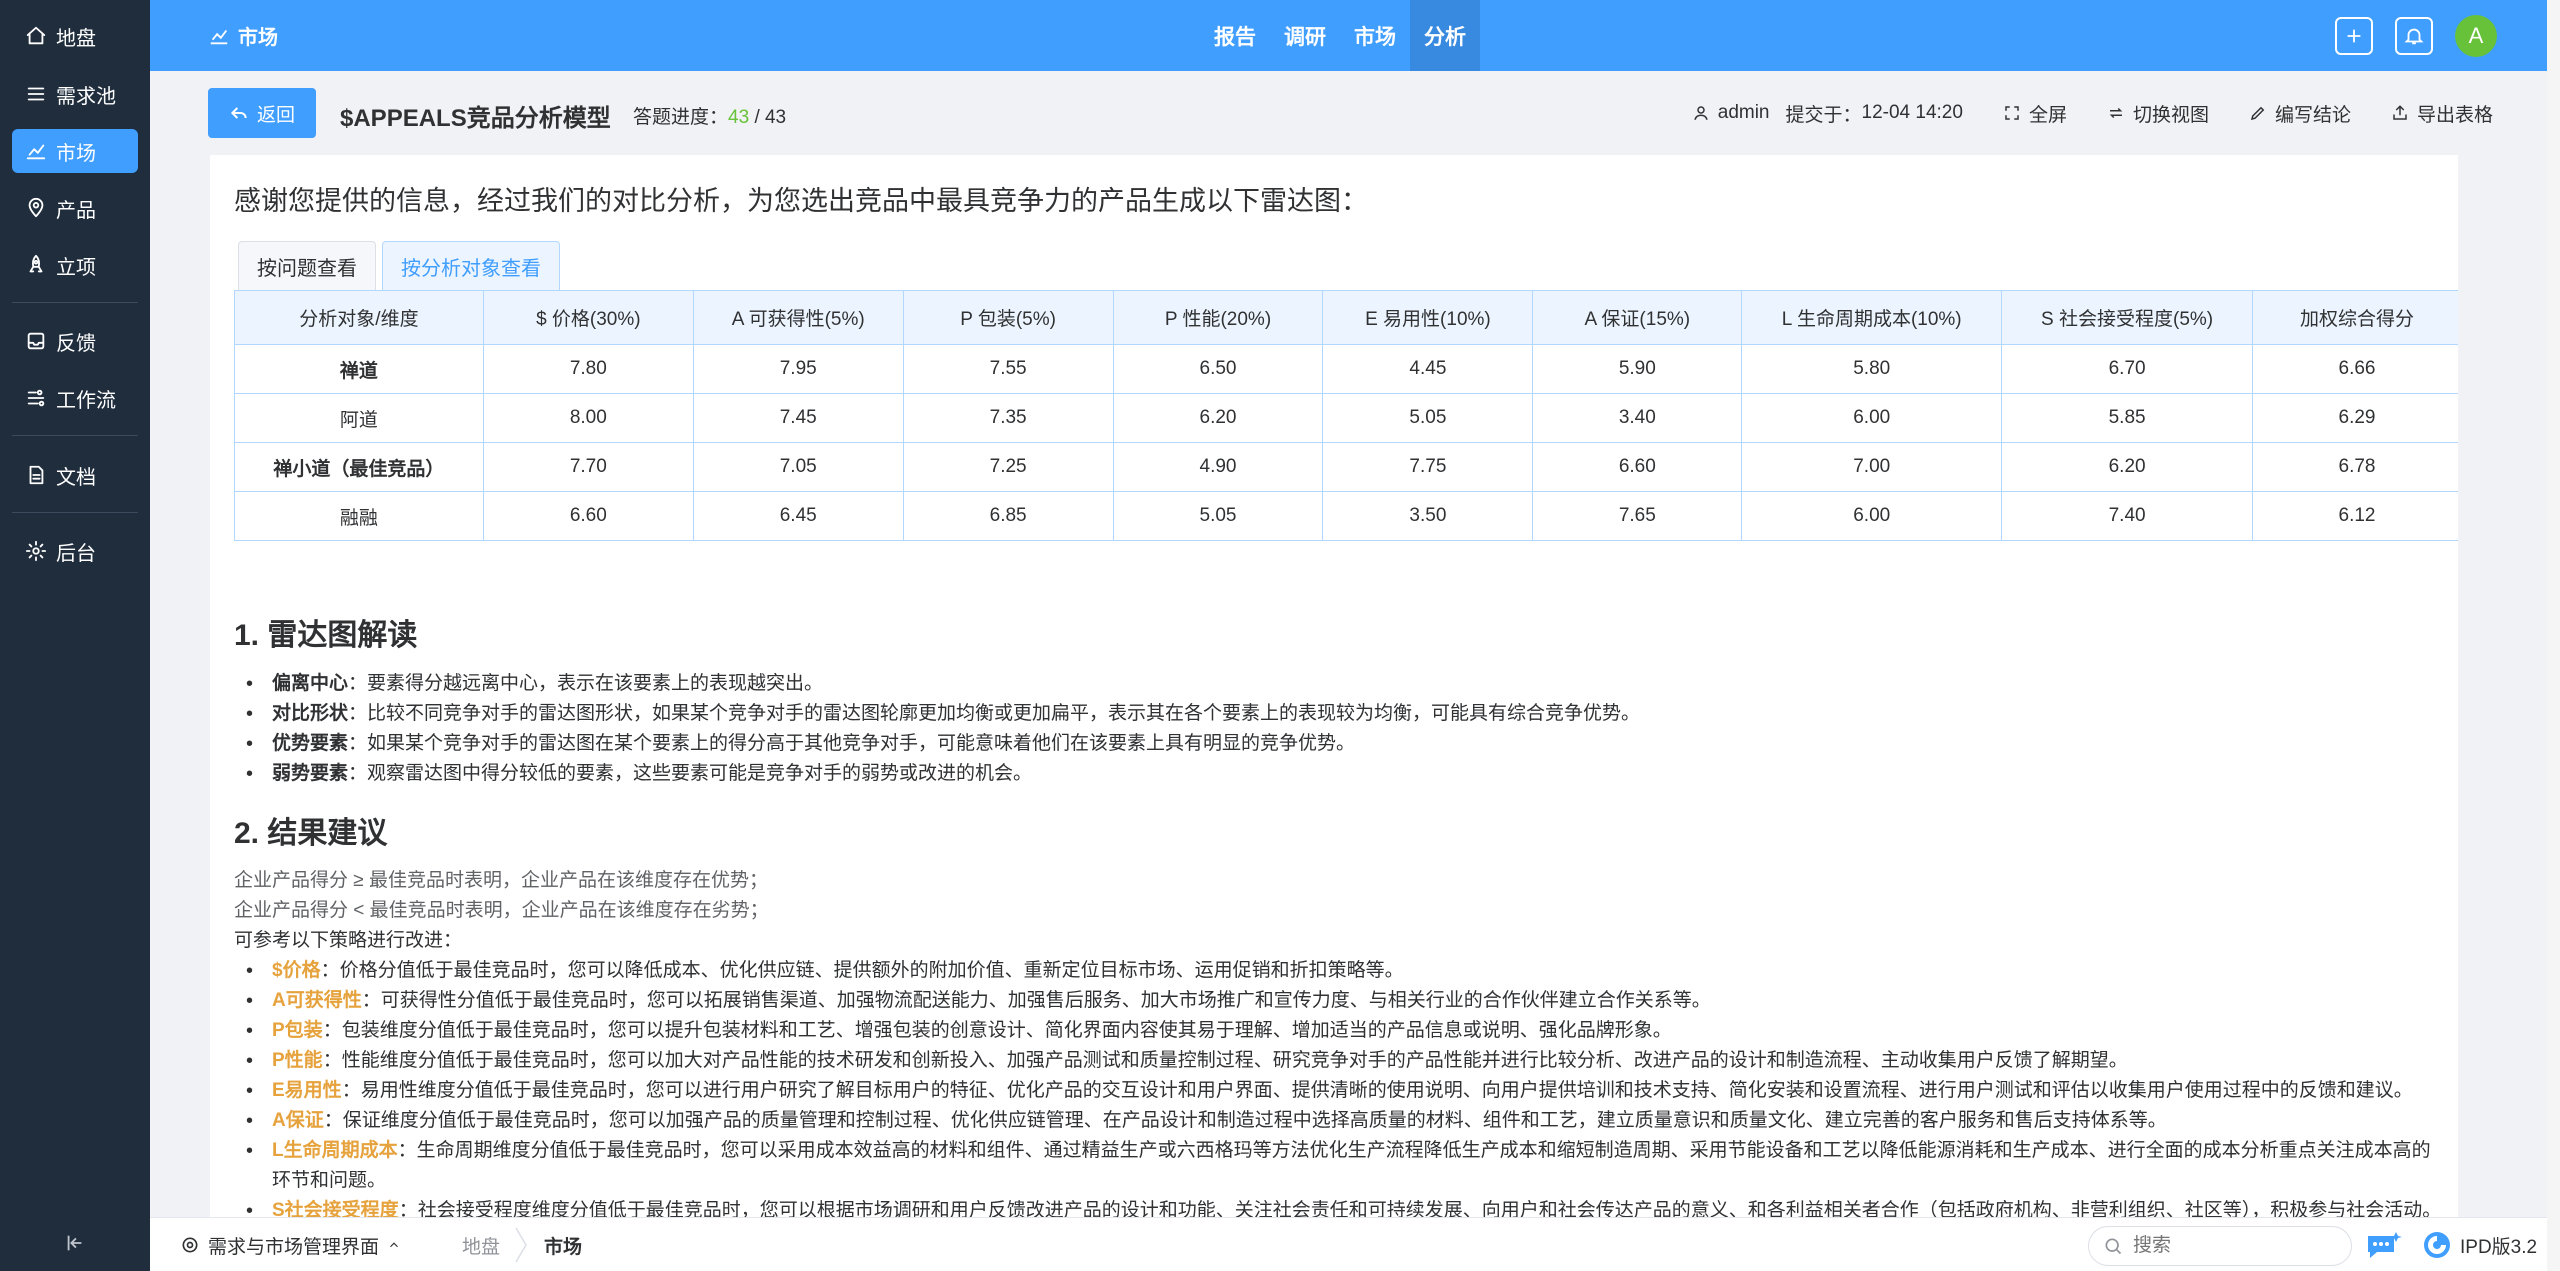 This screenshot has height=1271, width=2560. I want to click on score-cell: 7.05, so click(798, 467).